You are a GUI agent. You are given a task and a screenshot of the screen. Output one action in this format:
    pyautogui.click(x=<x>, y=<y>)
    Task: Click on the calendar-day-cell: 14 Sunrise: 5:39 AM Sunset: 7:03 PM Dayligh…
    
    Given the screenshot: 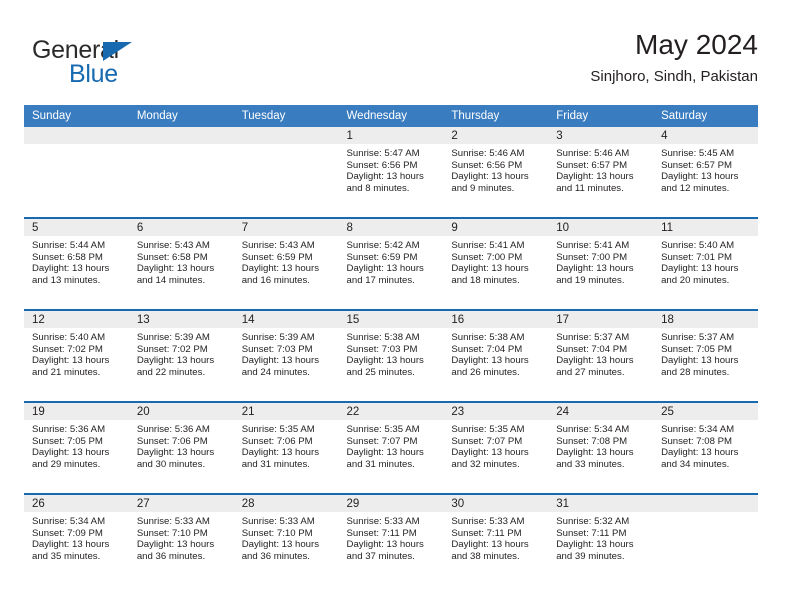 What is the action you would take?
    pyautogui.click(x=286, y=355)
    